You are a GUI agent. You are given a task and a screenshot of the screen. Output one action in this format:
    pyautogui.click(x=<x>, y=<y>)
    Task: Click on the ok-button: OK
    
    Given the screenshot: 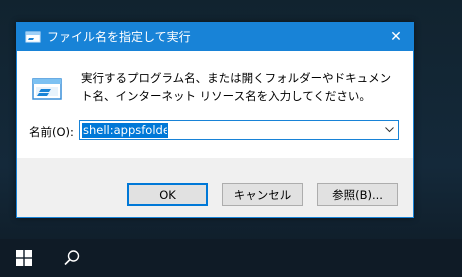 What is the action you would take?
    pyautogui.click(x=167, y=194)
    